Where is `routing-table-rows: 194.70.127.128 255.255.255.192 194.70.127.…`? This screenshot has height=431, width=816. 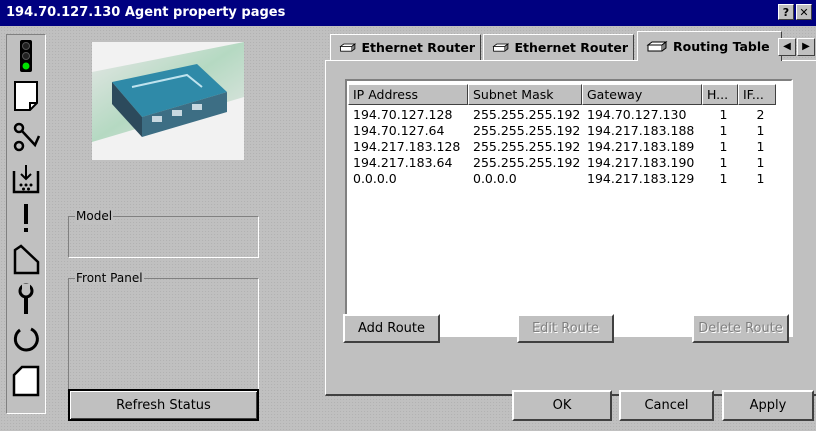
routing-table-rows: 194.70.127.128 255.255.255.192 194.70.127.… is located at coordinates (564, 147).